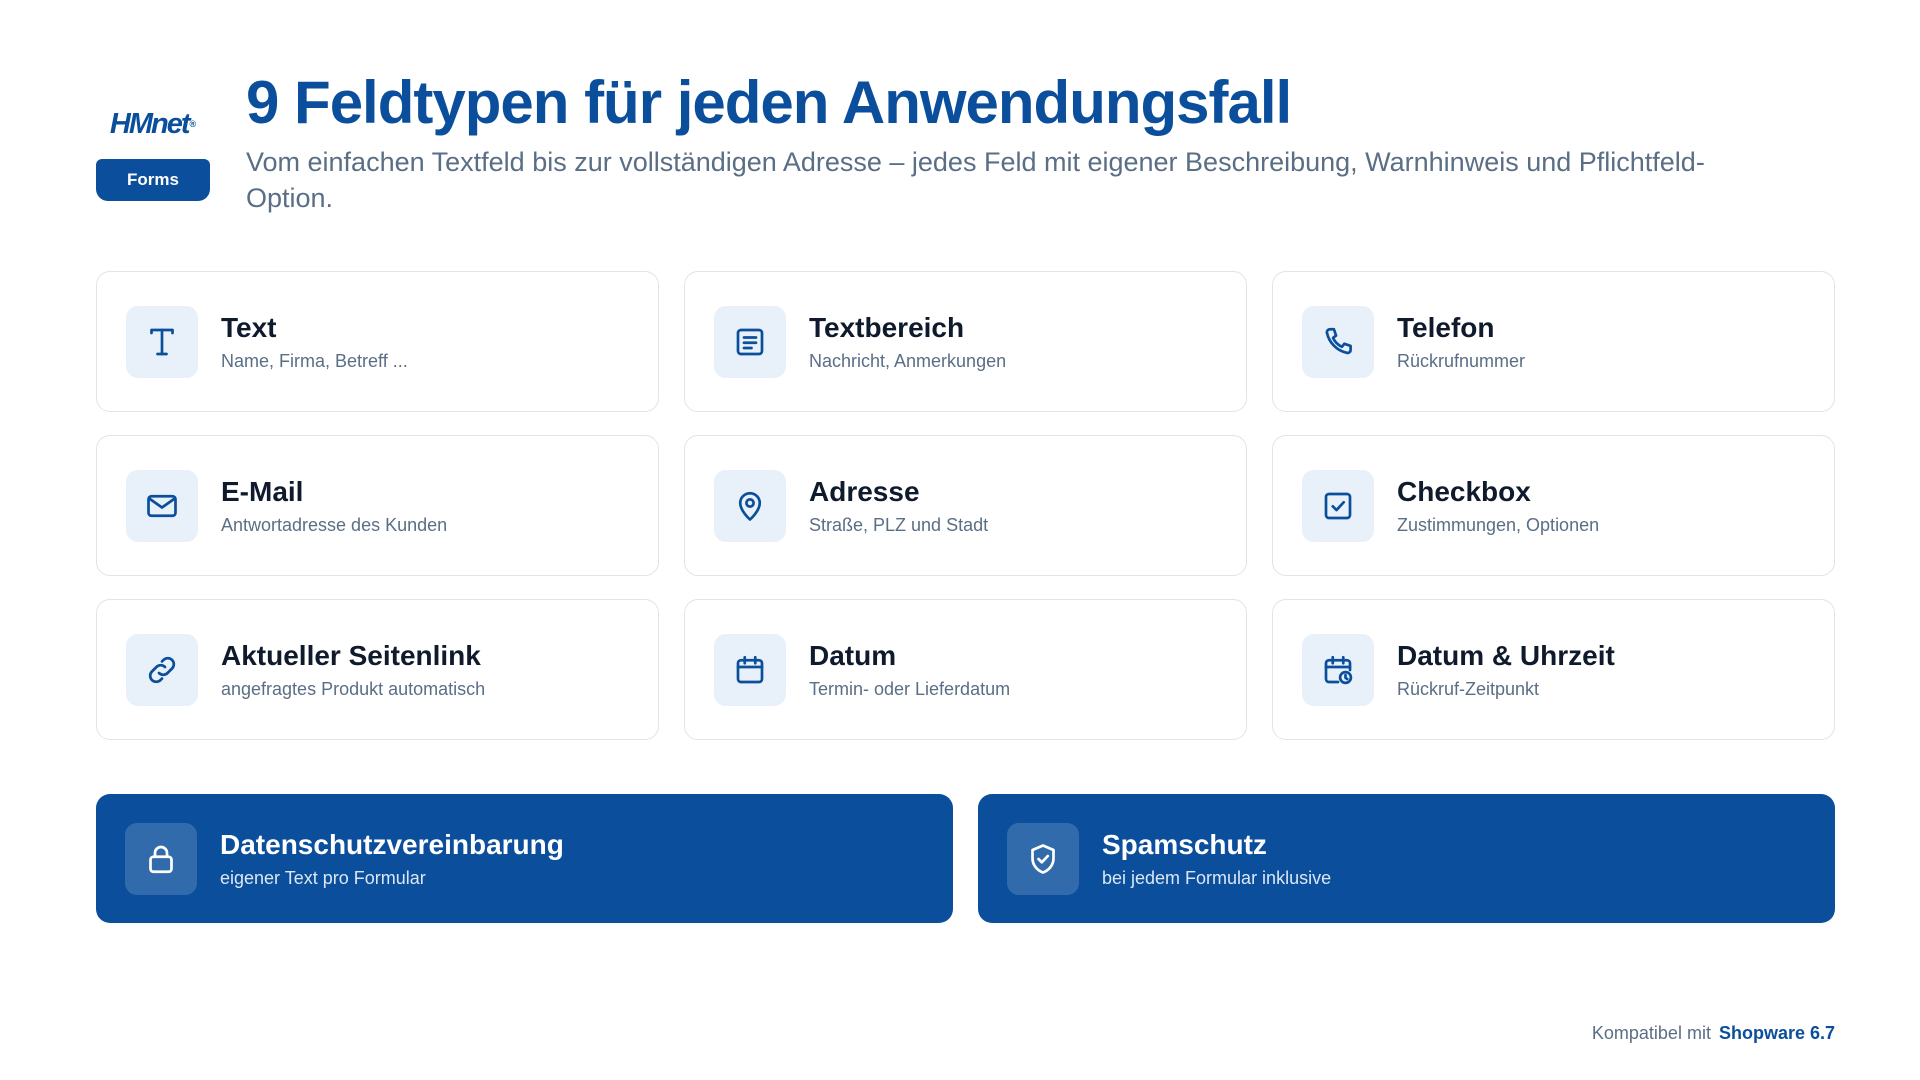 This screenshot has width=1920, height=1080. I want to click on field-card-datetime: Datum & Uhrzeit Rückruf-Zeitpunkt, so click(1553, 669).